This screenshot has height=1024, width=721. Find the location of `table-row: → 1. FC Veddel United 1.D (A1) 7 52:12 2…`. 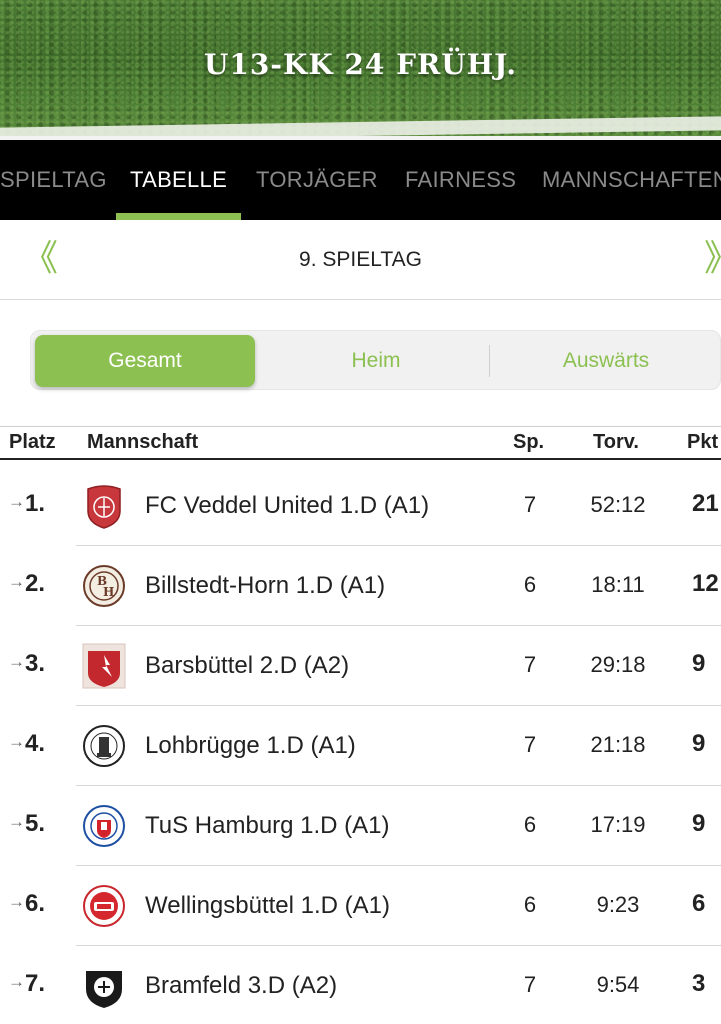

table-row: → 1. FC Veddel United 1.D (A1) 7 52:12 2… is located at coordinates (360, 506).